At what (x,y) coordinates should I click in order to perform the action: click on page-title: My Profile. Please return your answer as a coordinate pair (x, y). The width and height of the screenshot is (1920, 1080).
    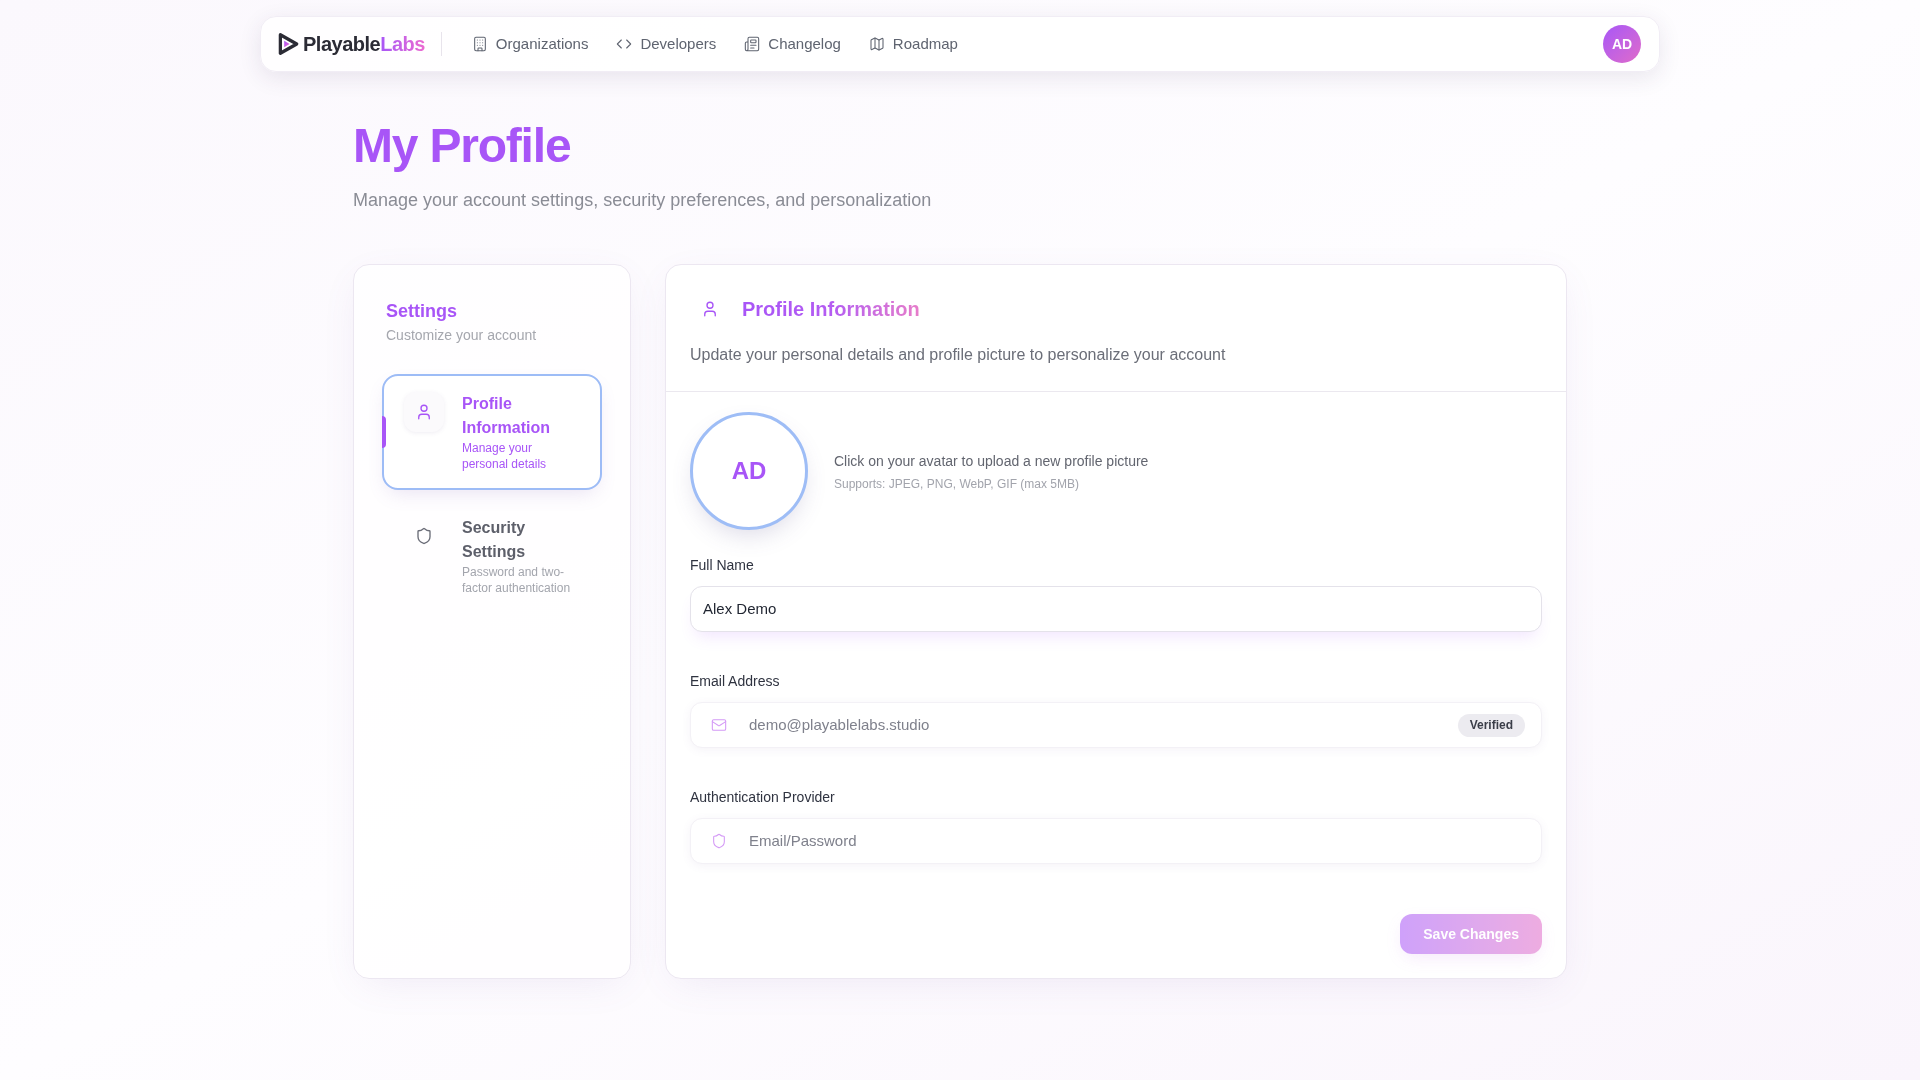
    Looking at the image, I should click on (462, 146).